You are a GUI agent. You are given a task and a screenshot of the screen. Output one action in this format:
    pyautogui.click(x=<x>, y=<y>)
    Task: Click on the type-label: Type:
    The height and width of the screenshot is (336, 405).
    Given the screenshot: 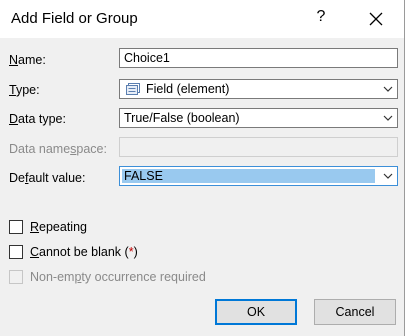 What is the action you would take?
    pyautogui.click(x=24, y=90)
    